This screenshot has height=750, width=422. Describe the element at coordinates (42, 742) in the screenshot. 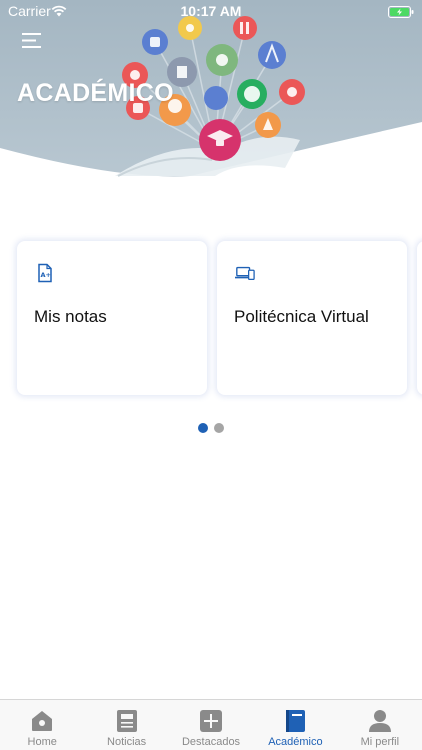

I see `tab-label: Home` at that location.